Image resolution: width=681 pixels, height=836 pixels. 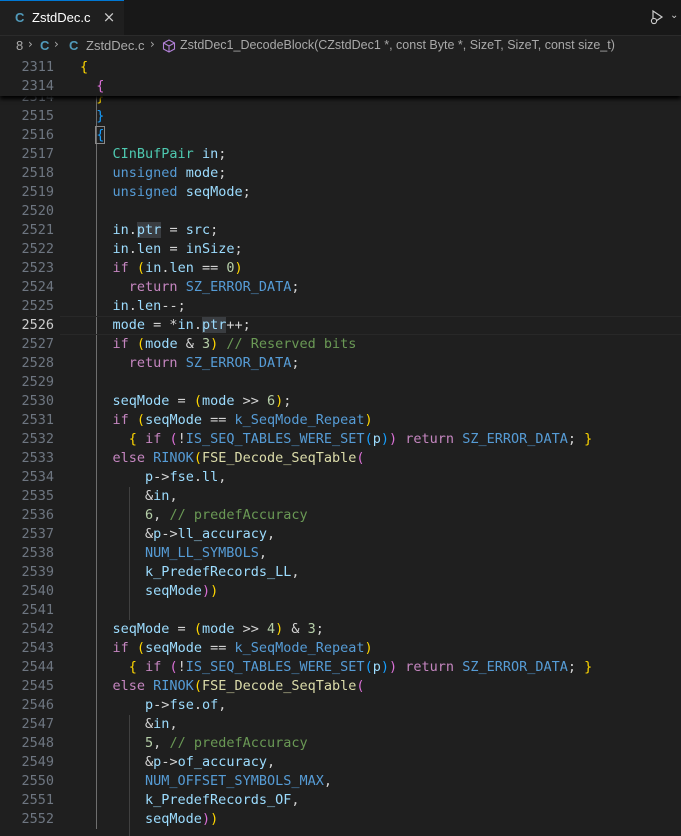 I want to click on code-line: 2547 &in,, so click(x=340, y=724).